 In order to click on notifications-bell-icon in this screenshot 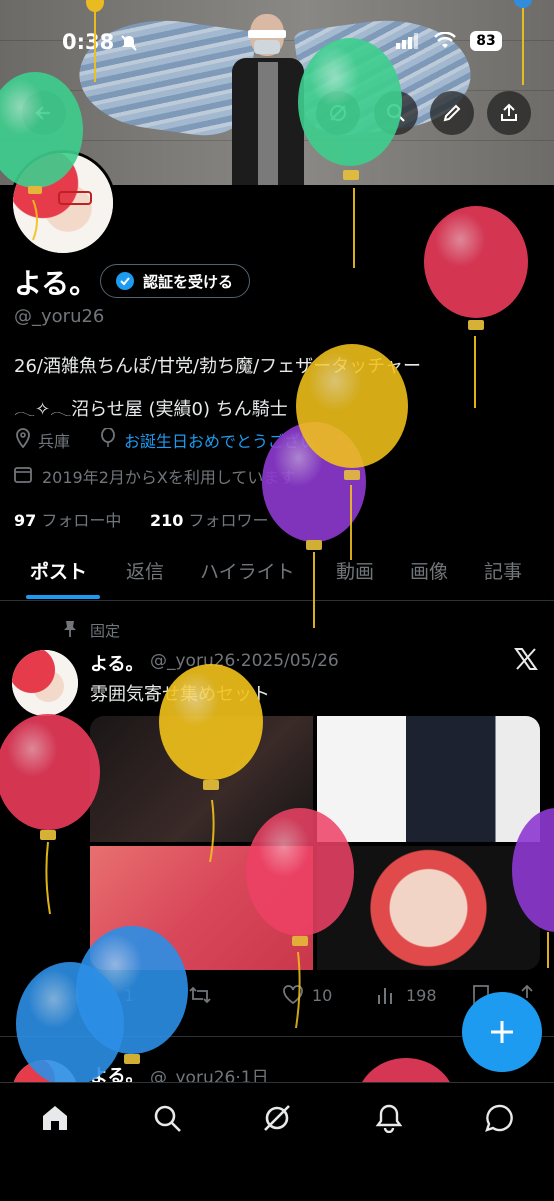, I will do `click(389, 1120)`.